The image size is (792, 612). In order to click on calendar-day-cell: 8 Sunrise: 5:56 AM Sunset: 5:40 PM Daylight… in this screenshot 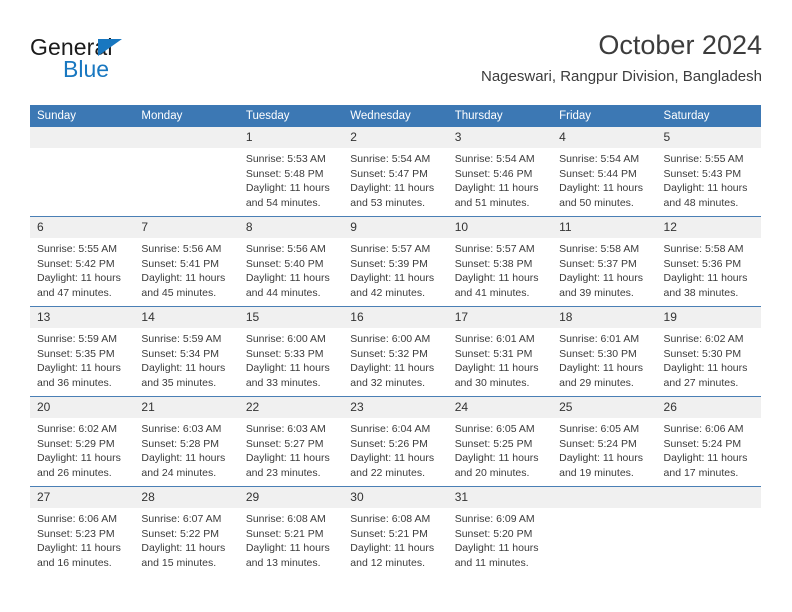, I will do `click(291, 261)`.